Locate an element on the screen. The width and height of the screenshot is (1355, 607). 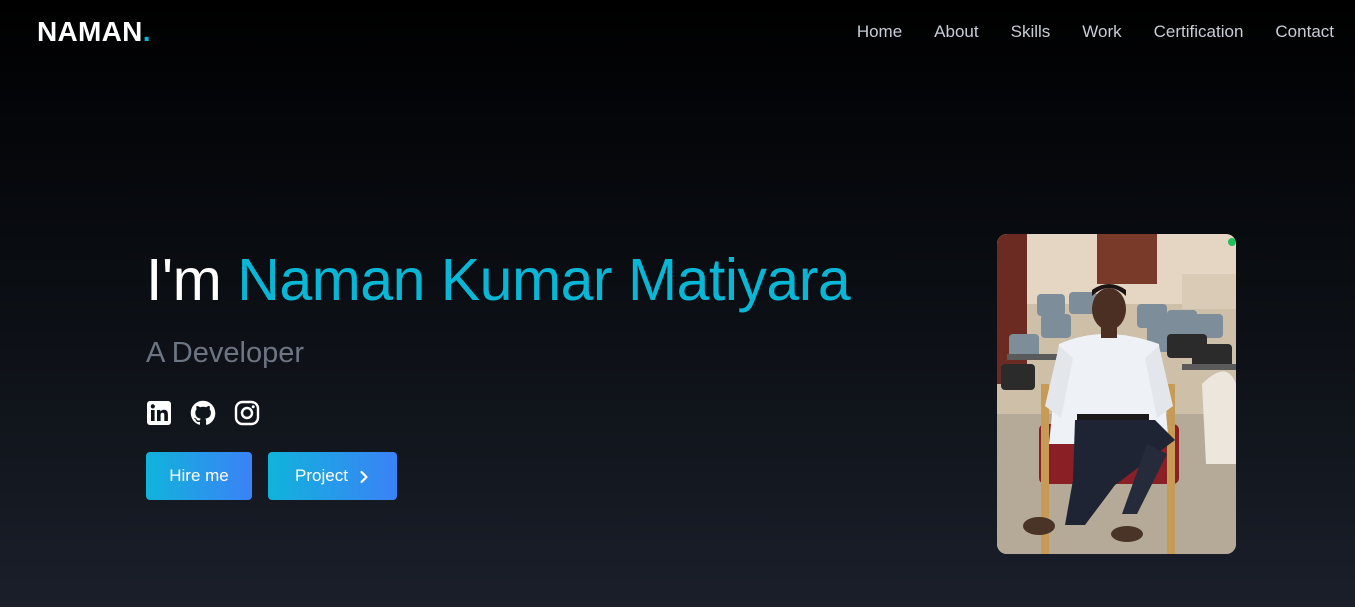
hire-me-button: Hire me is located at coordinates (199, 475).